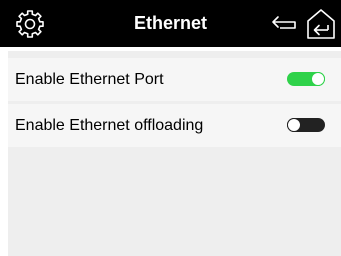 This screenshot has height=256, width=341. What do you see at coordinates (306, 79) in the screenshot?
I see `ethernet-port-toggle` at bounding box center [306, 79].